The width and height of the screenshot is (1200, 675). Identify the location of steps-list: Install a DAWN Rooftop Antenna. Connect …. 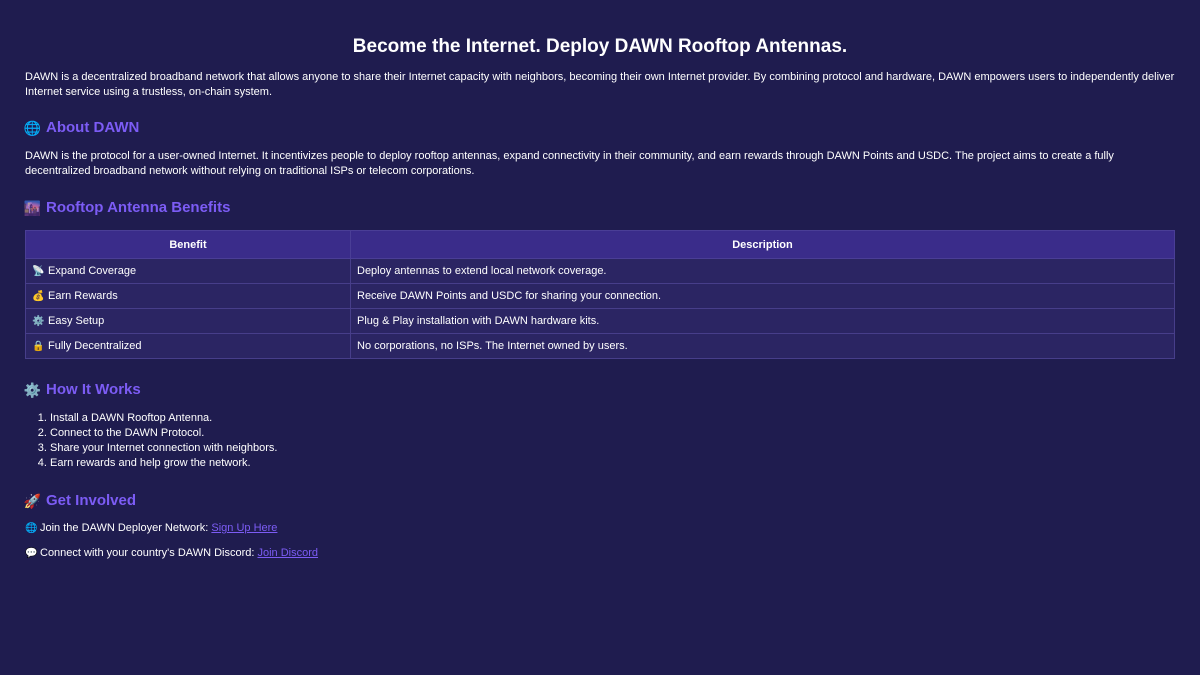
(600, 441).